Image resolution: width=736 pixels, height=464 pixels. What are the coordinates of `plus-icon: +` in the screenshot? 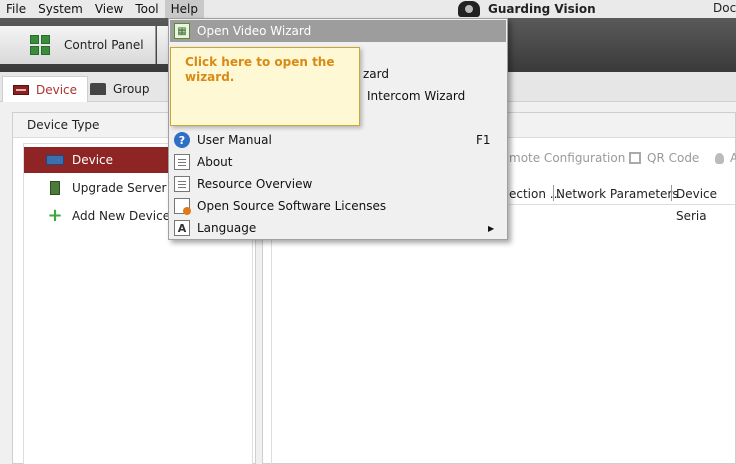 It's located at (55, 215).